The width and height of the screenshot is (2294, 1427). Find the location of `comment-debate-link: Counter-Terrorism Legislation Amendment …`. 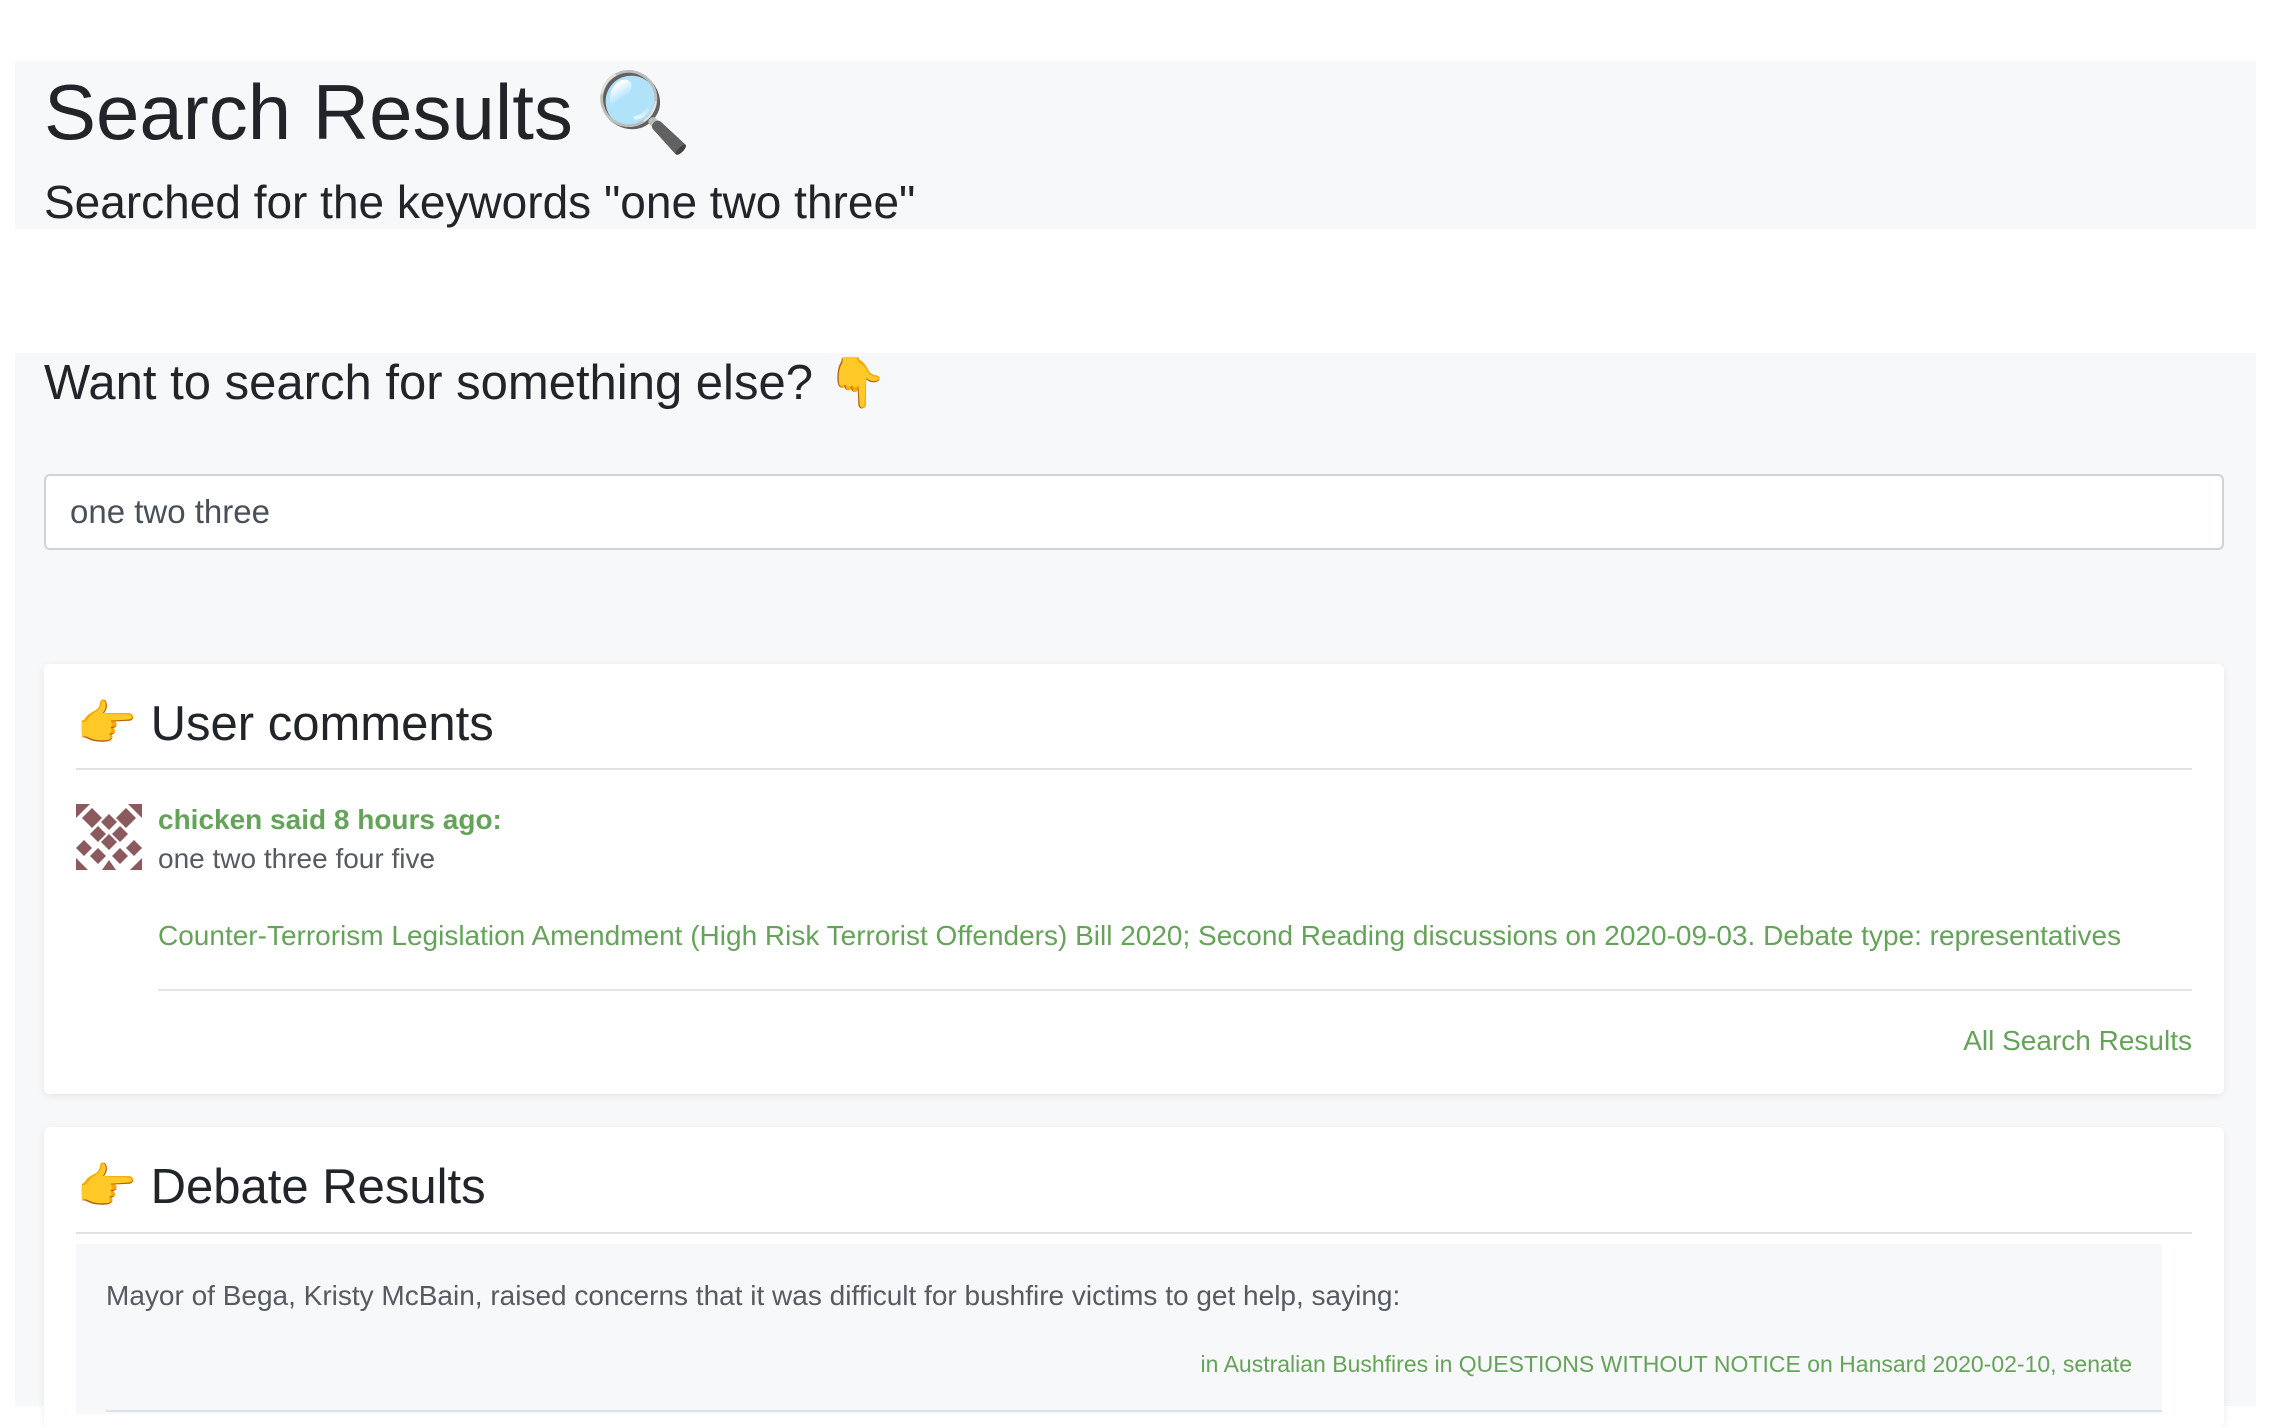

comment-debate-link: Counter-Terrorism Legislation Amendment … is located at coordinates (1139, 936).